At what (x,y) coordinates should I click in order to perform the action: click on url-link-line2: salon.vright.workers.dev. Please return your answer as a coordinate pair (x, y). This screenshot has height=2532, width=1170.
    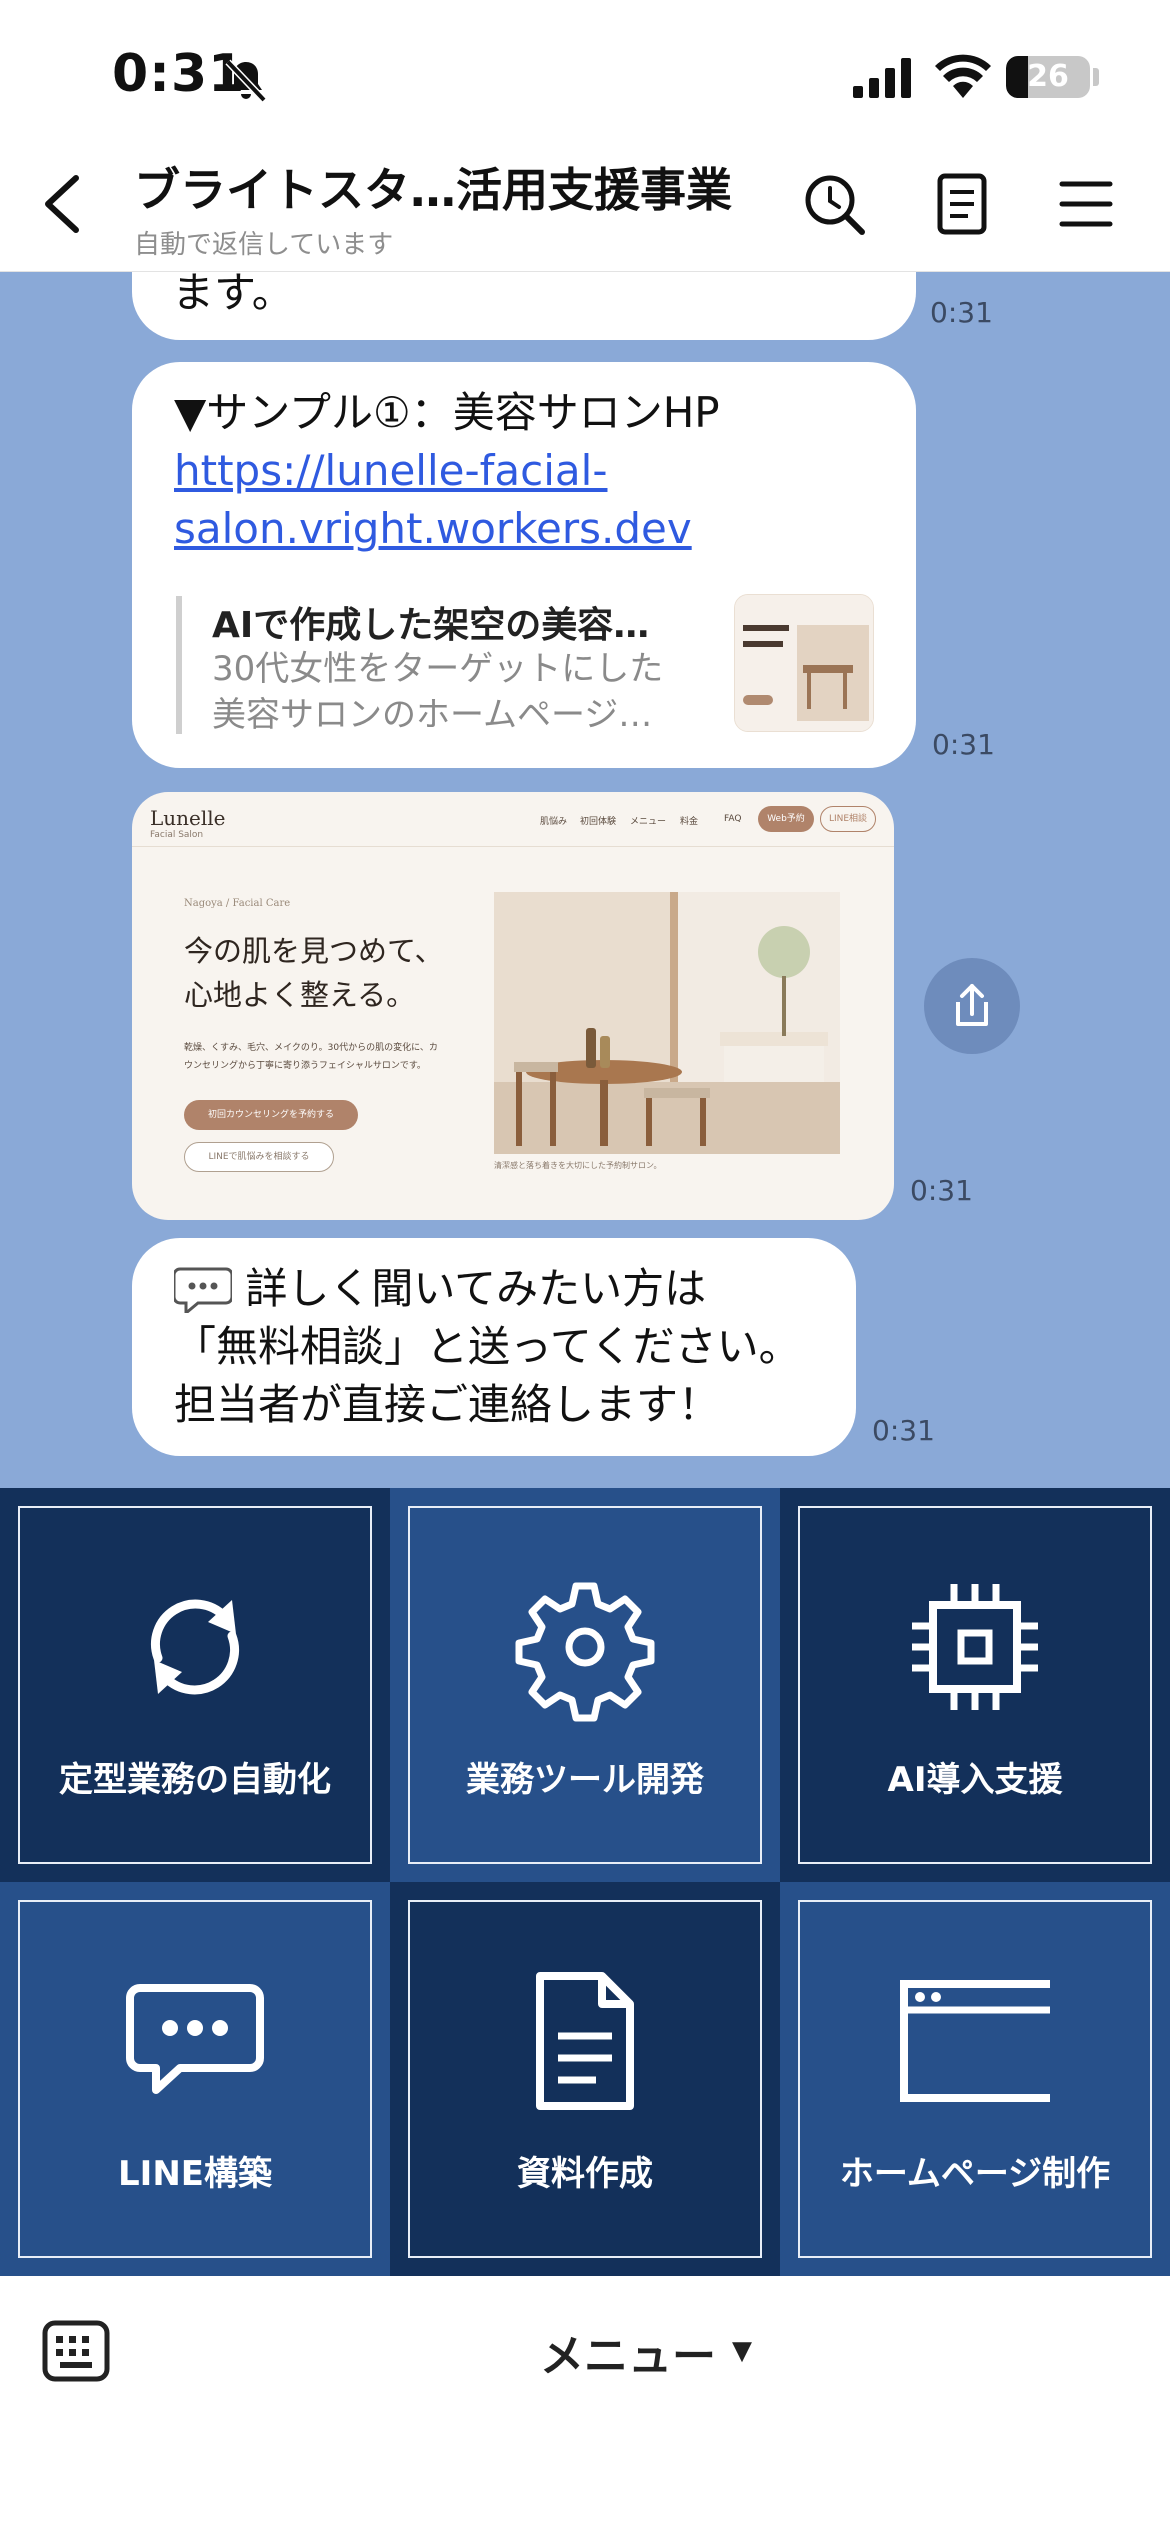
    Looking at the image, I should click on (433, 529).